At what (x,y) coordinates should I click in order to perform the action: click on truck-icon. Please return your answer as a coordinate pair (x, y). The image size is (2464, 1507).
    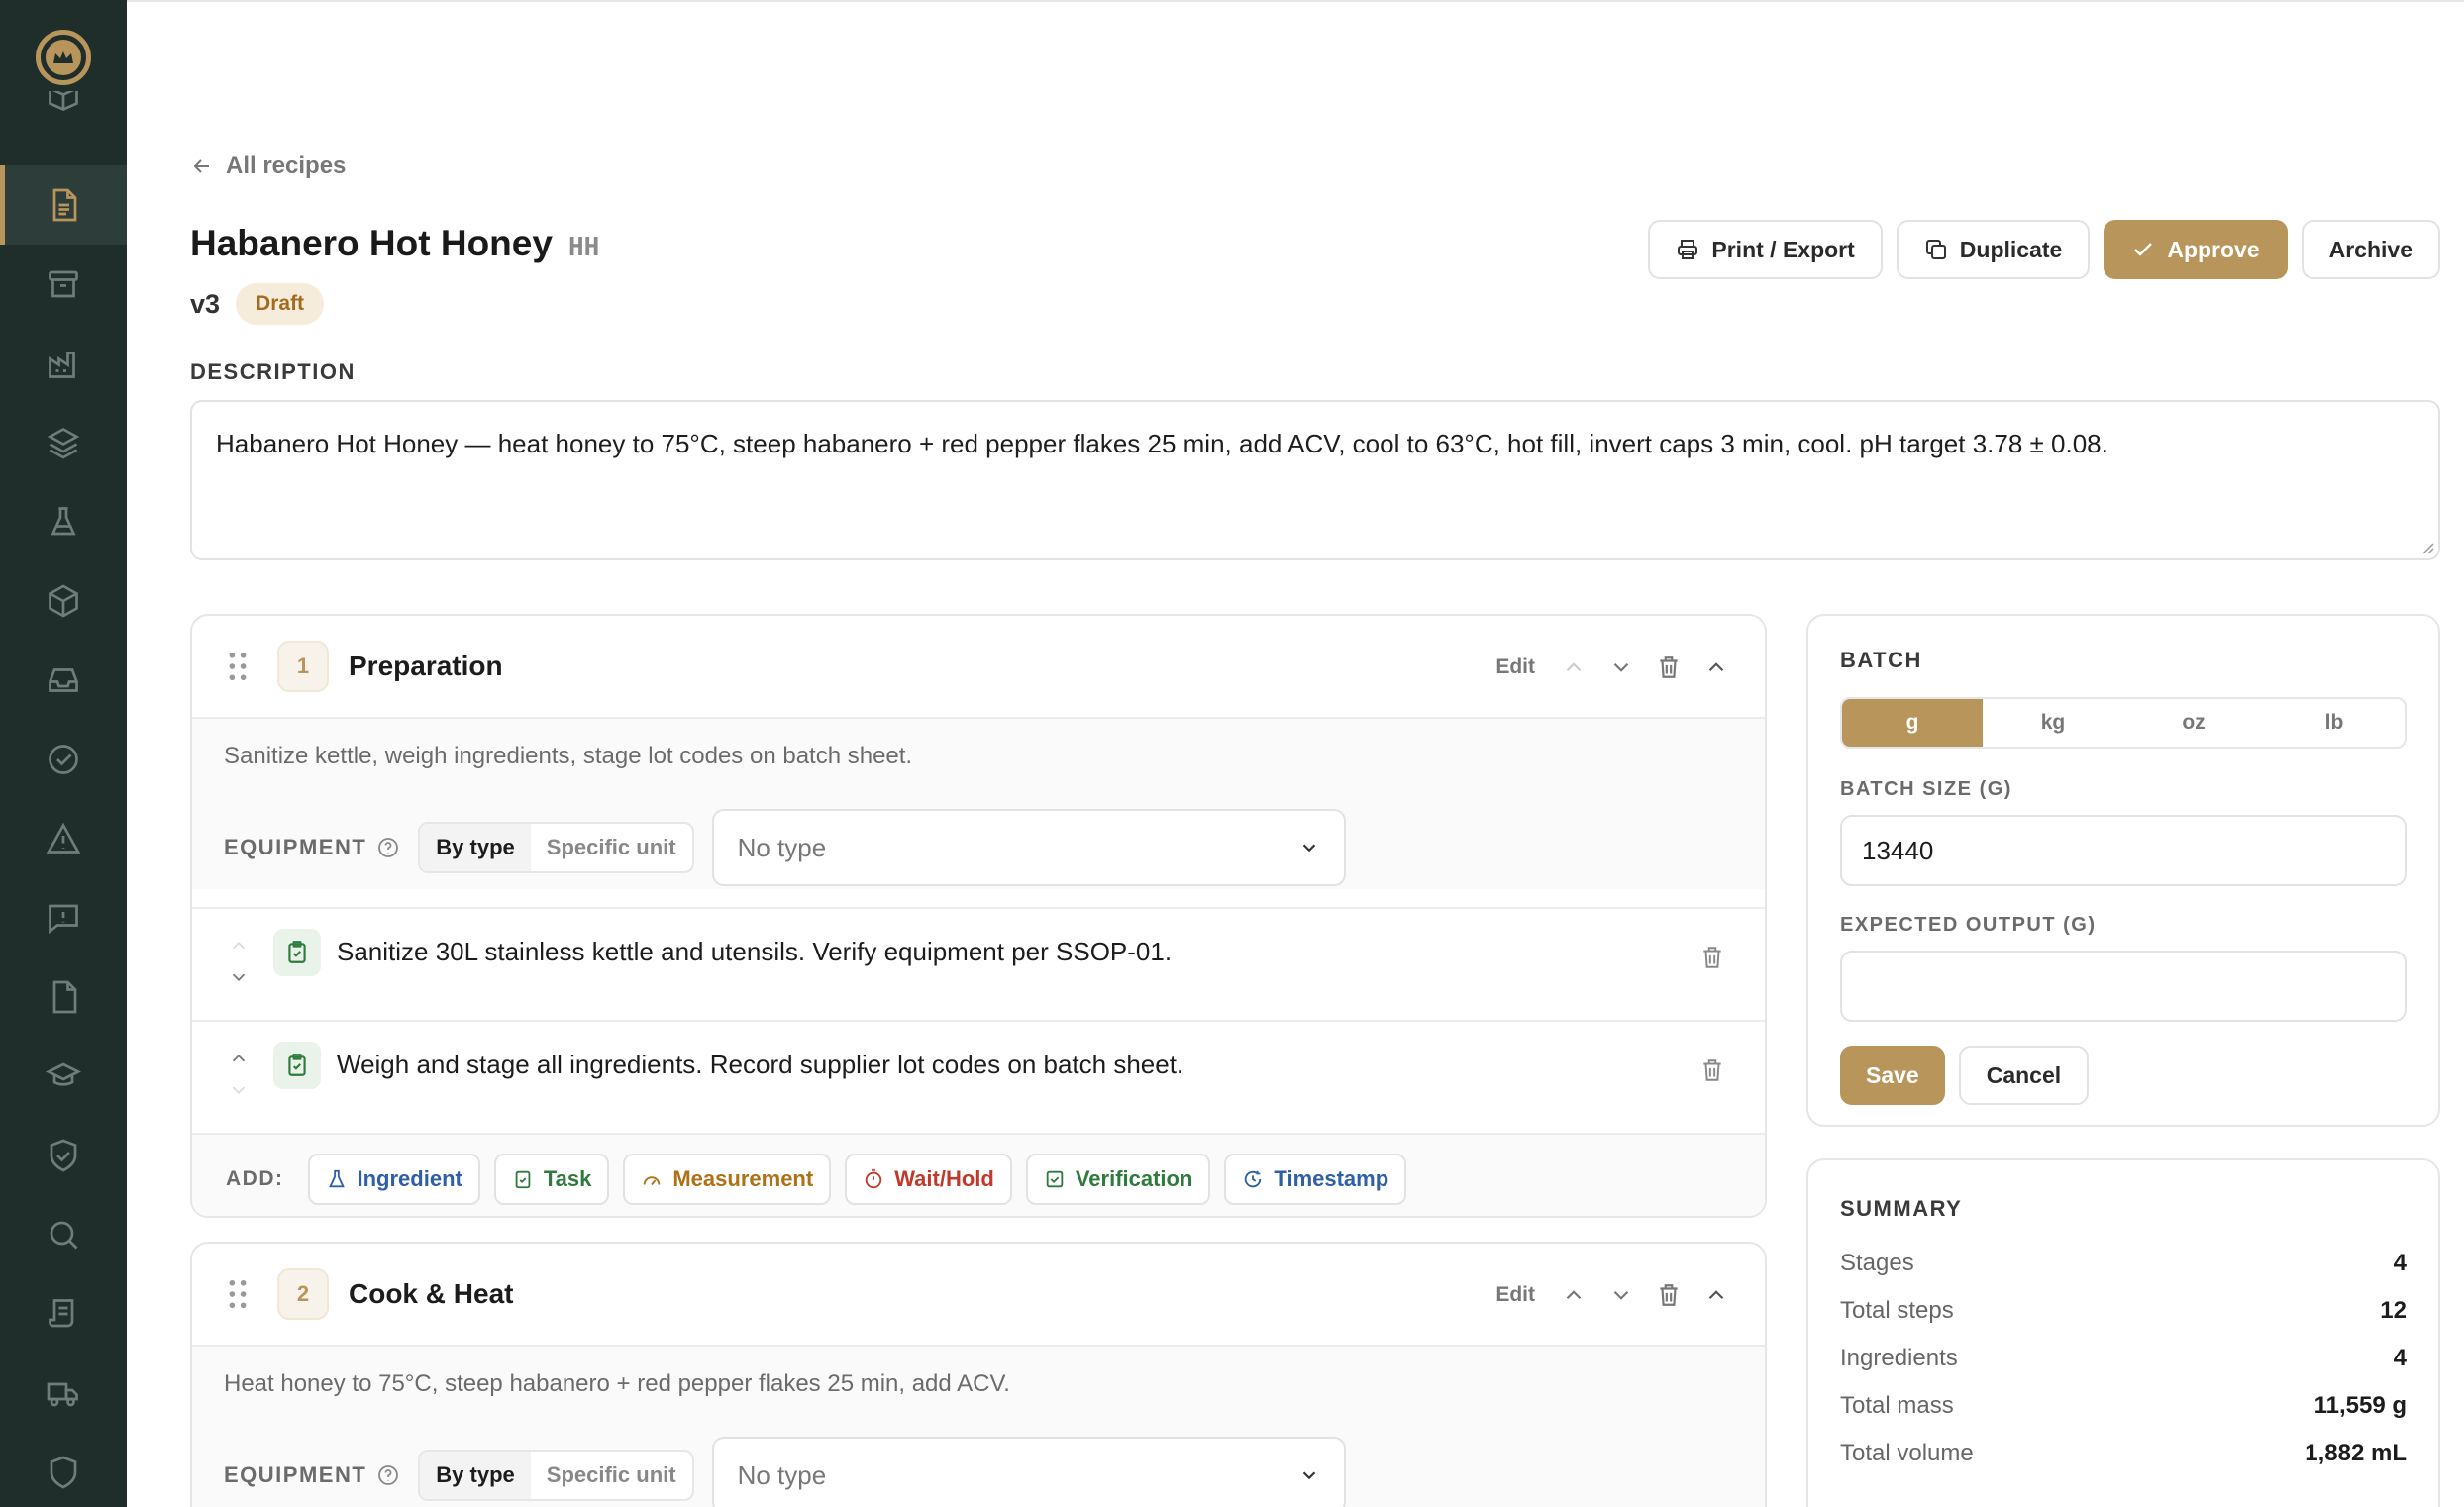
    Looking at the image, I should click on (63, 1395).